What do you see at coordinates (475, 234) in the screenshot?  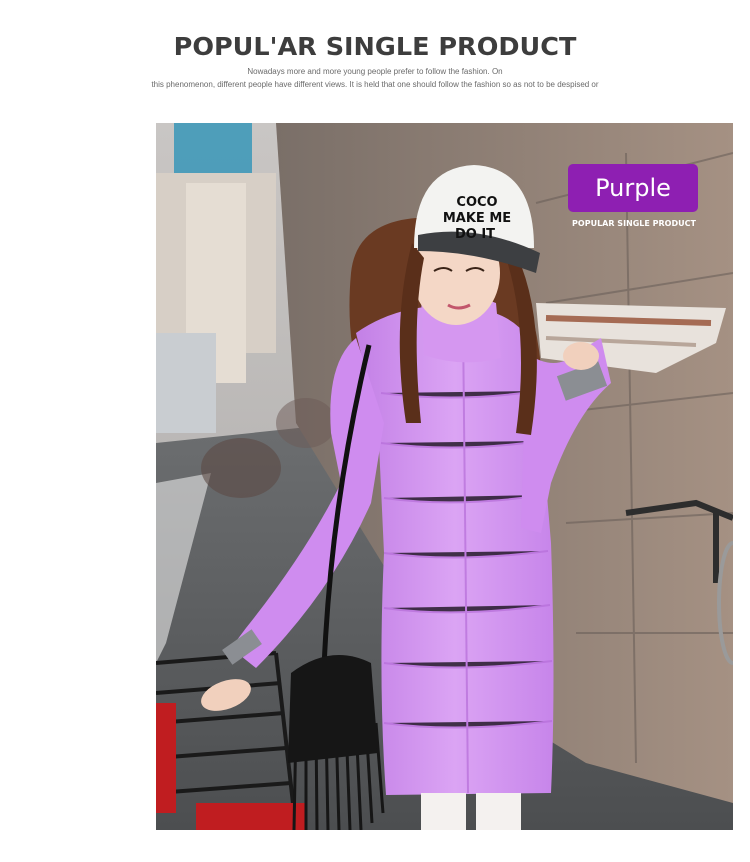 I see `cap-text-3: DO IT` at bounding box center [475, 234].